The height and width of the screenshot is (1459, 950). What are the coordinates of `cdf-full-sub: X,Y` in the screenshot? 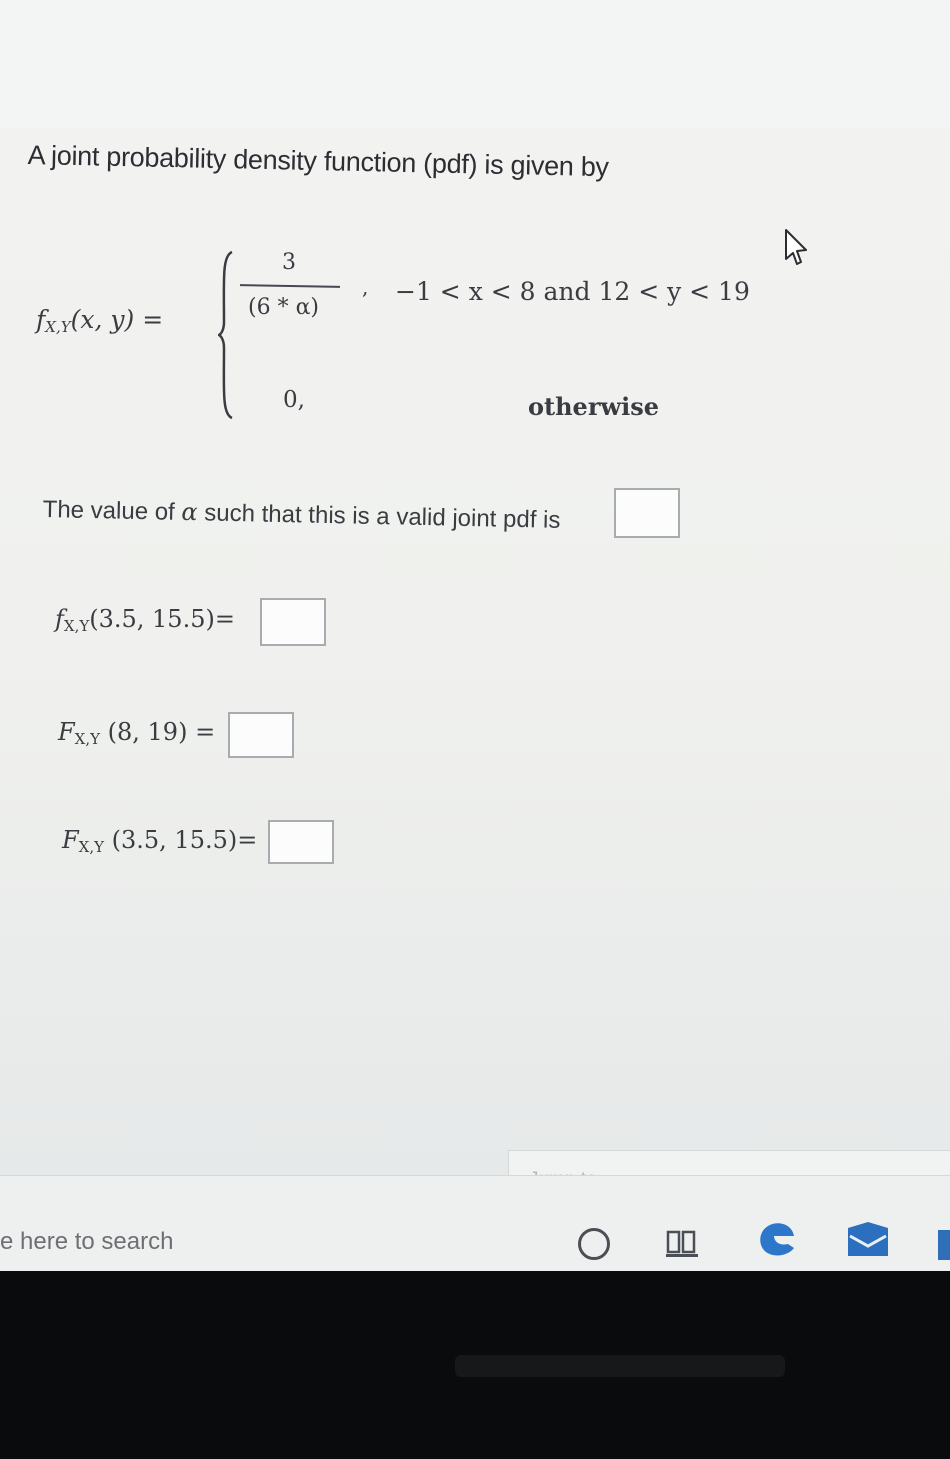 It's located at (87, 739).